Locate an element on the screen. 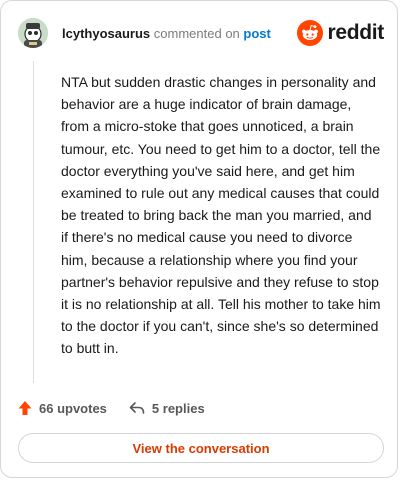  upvote-arrow-icon is located at coordinates (25, 408).